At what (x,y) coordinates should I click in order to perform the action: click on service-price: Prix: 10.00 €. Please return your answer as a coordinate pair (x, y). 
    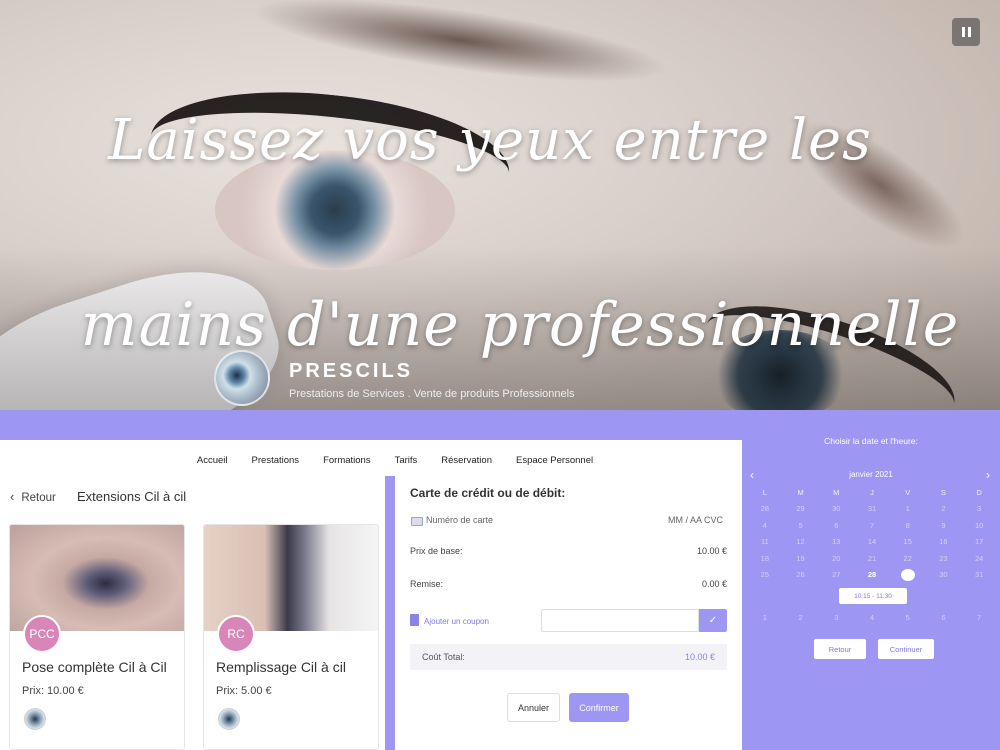
    Looking at the image, I should click on (53, 691).